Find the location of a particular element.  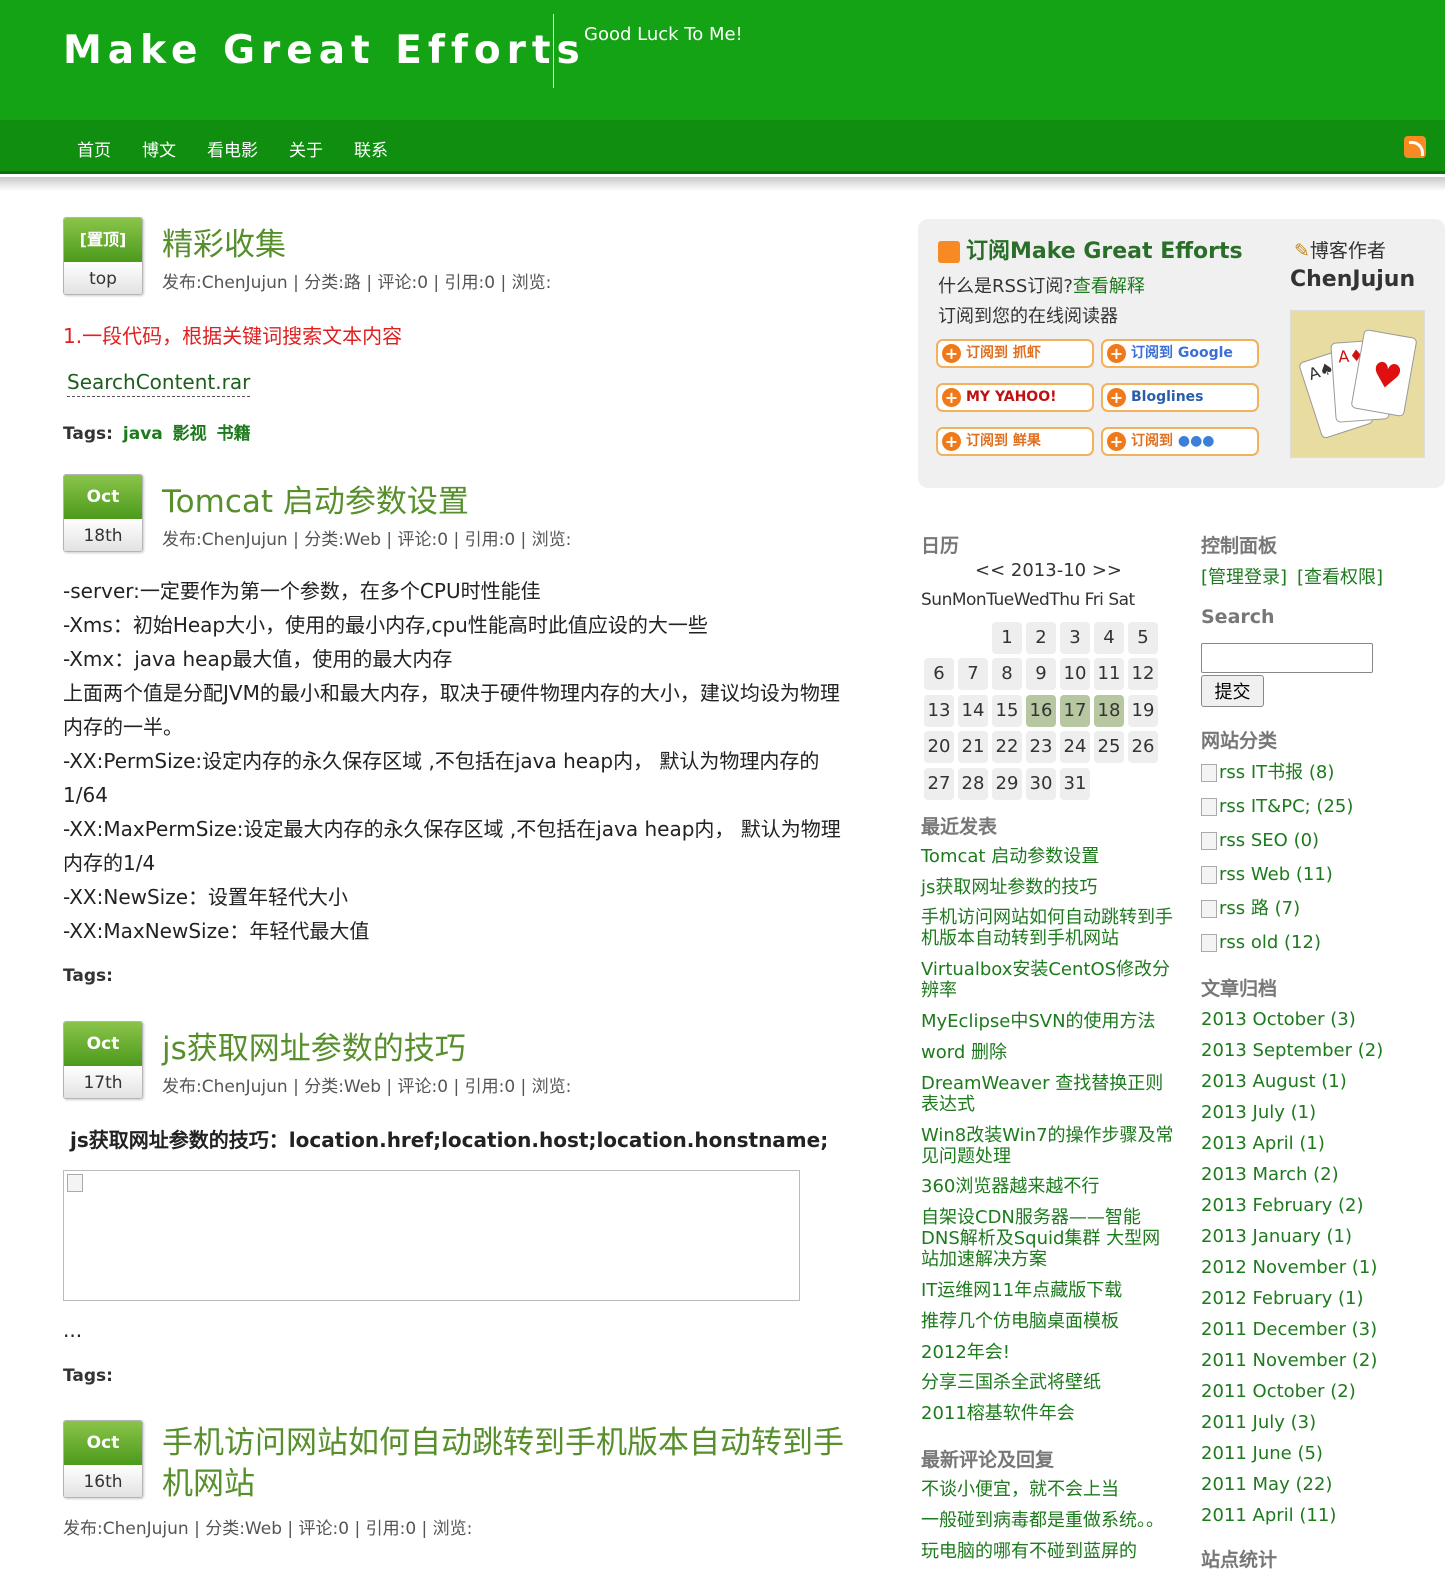

attachment-link: SearchContent.rar is located at coordinates (159, 383).